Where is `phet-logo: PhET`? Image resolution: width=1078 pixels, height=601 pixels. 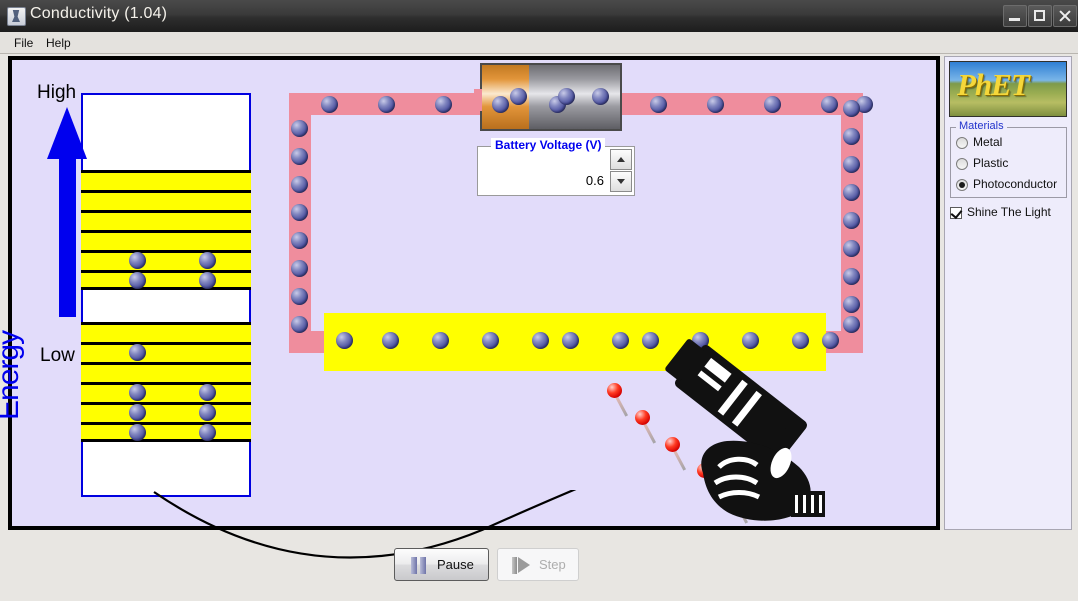 phet-logo: PhET is located at coordinates (1008, 89).